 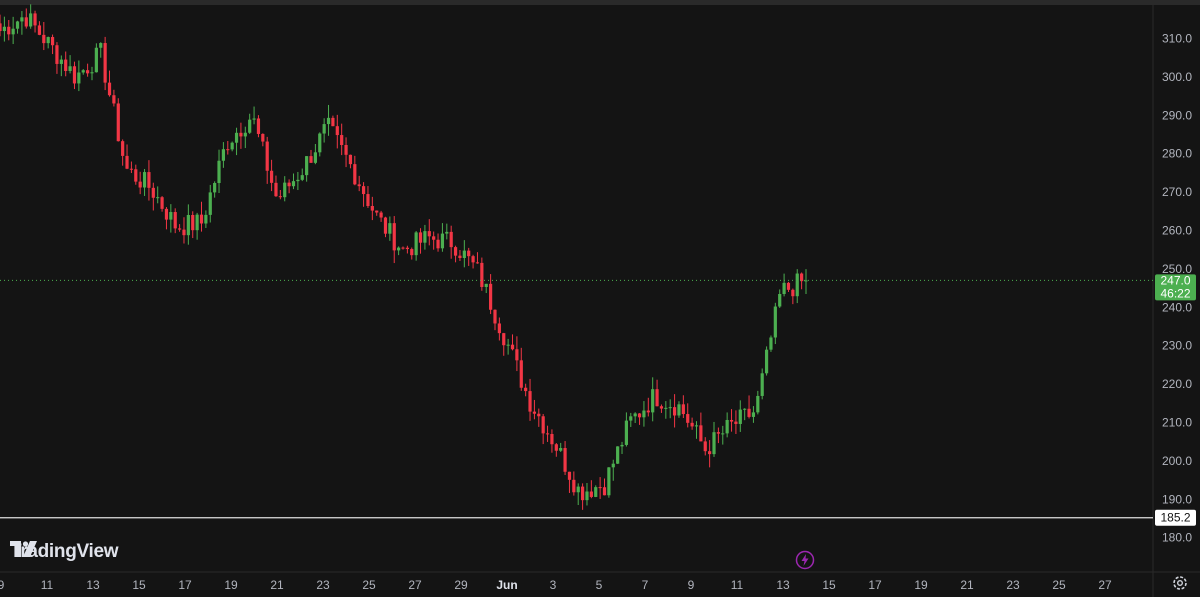 I want to click on price-tick-label: 230.0, so click(x=1177, y=346).